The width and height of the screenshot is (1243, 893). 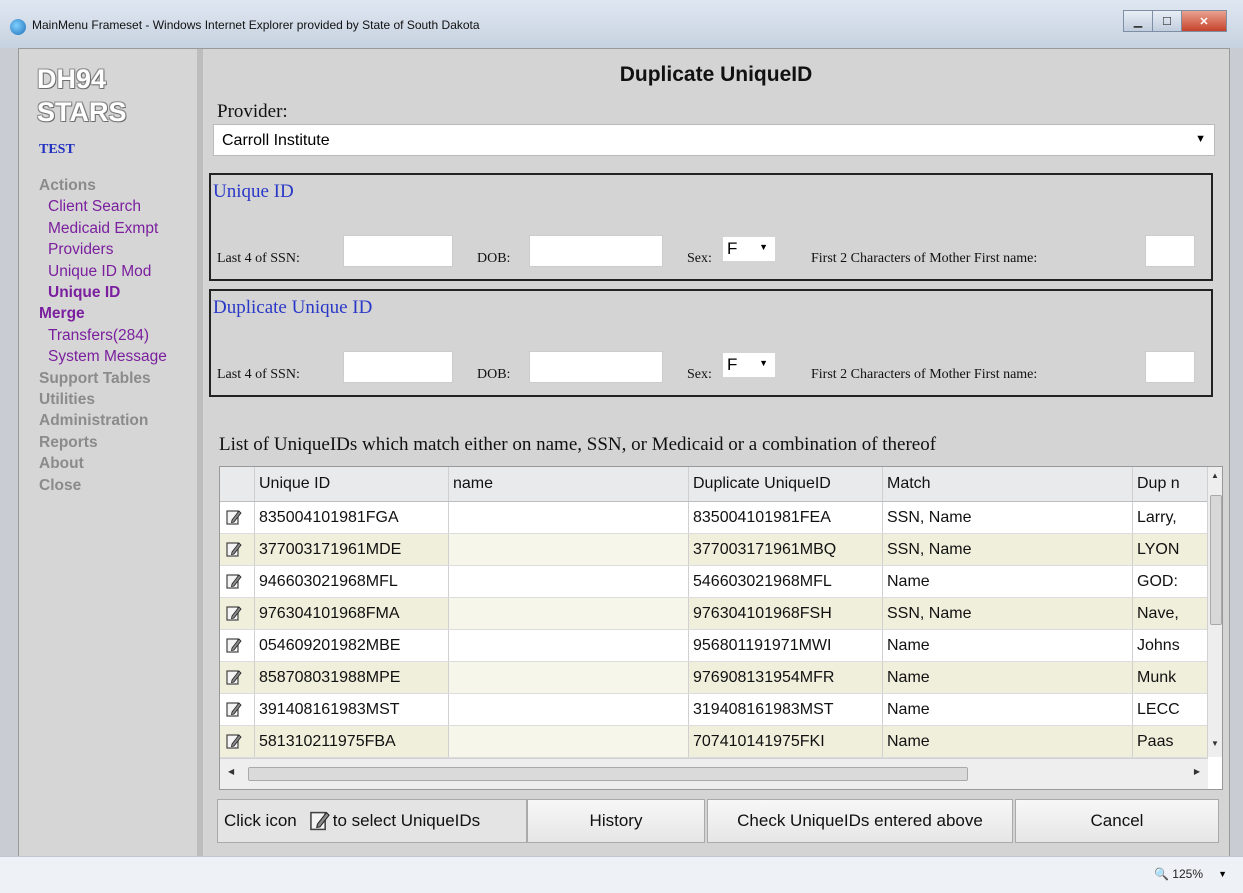 I want to click on cell-duplicate-uniqueid: 377003171961MBQ, so click(x=785, y=549).